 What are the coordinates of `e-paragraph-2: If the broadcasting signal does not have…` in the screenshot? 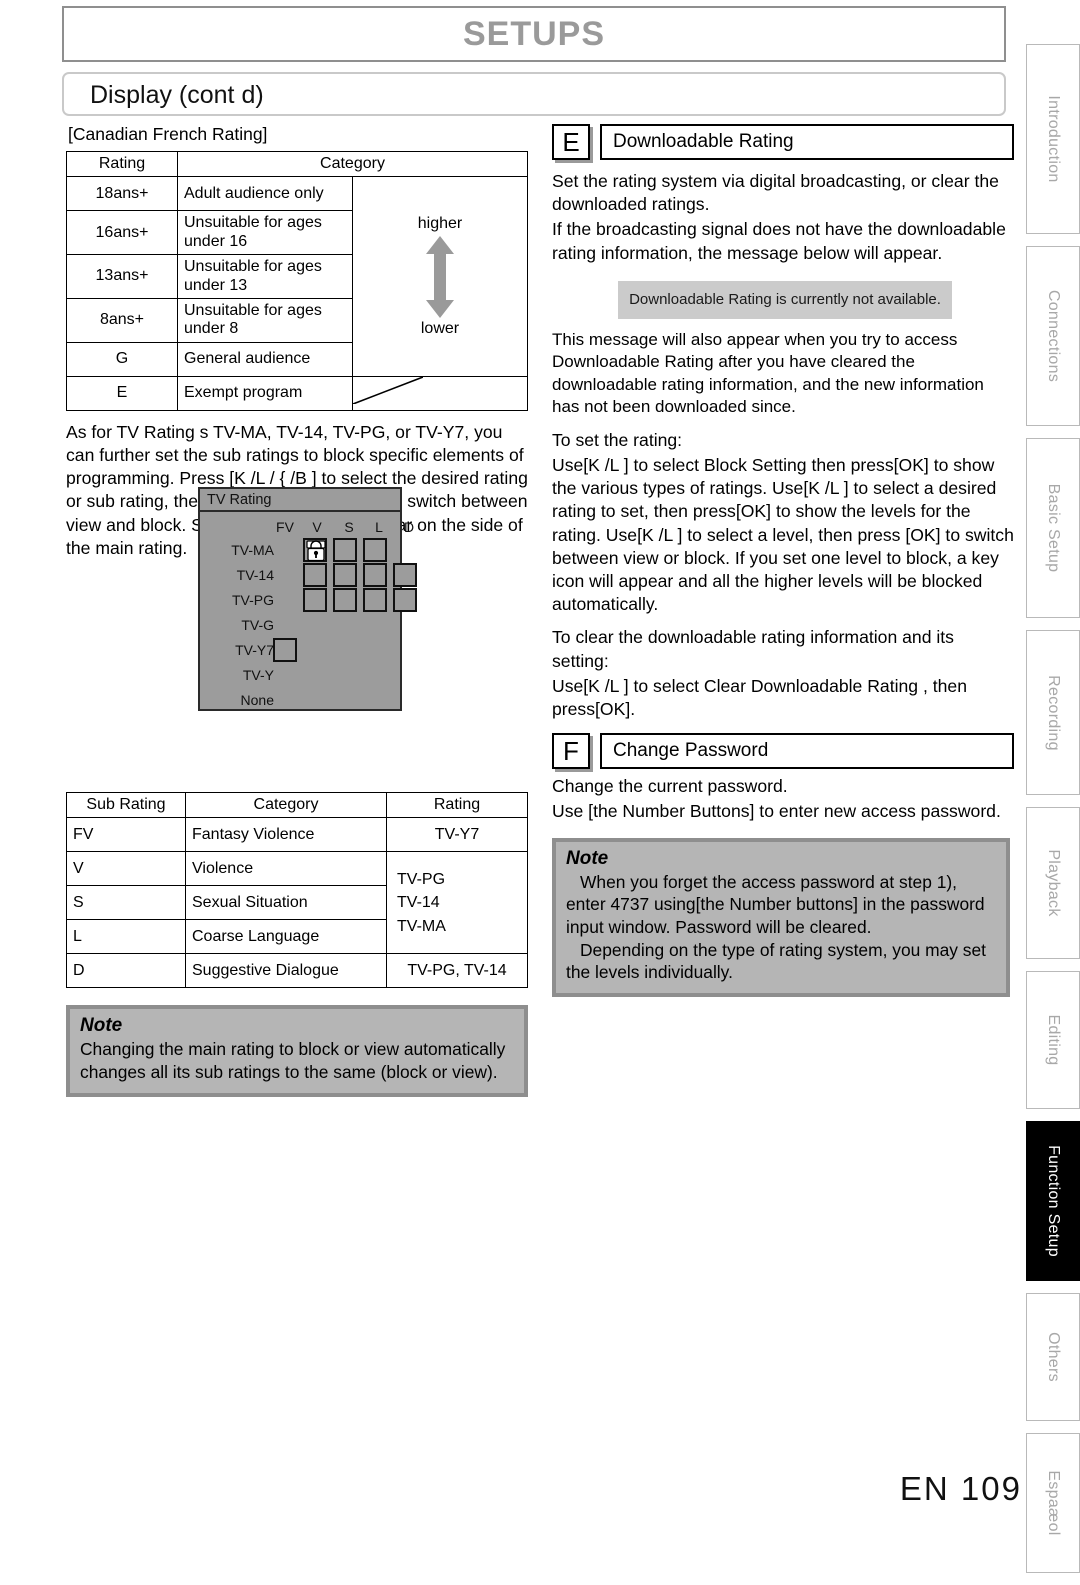 It's located at (779, 241).